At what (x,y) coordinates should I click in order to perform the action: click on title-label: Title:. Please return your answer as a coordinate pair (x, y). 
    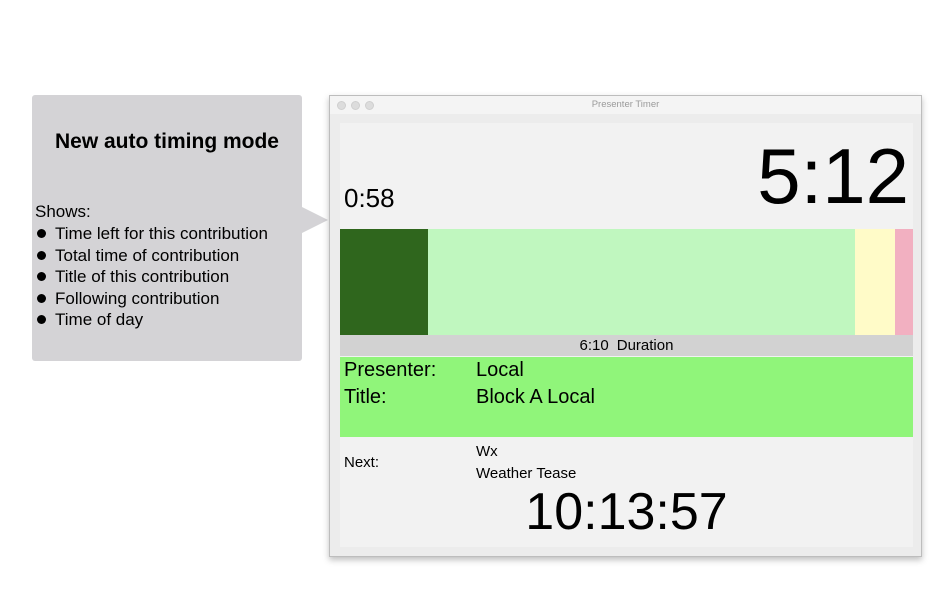
    Looking at the image, I should click on (365, 397).